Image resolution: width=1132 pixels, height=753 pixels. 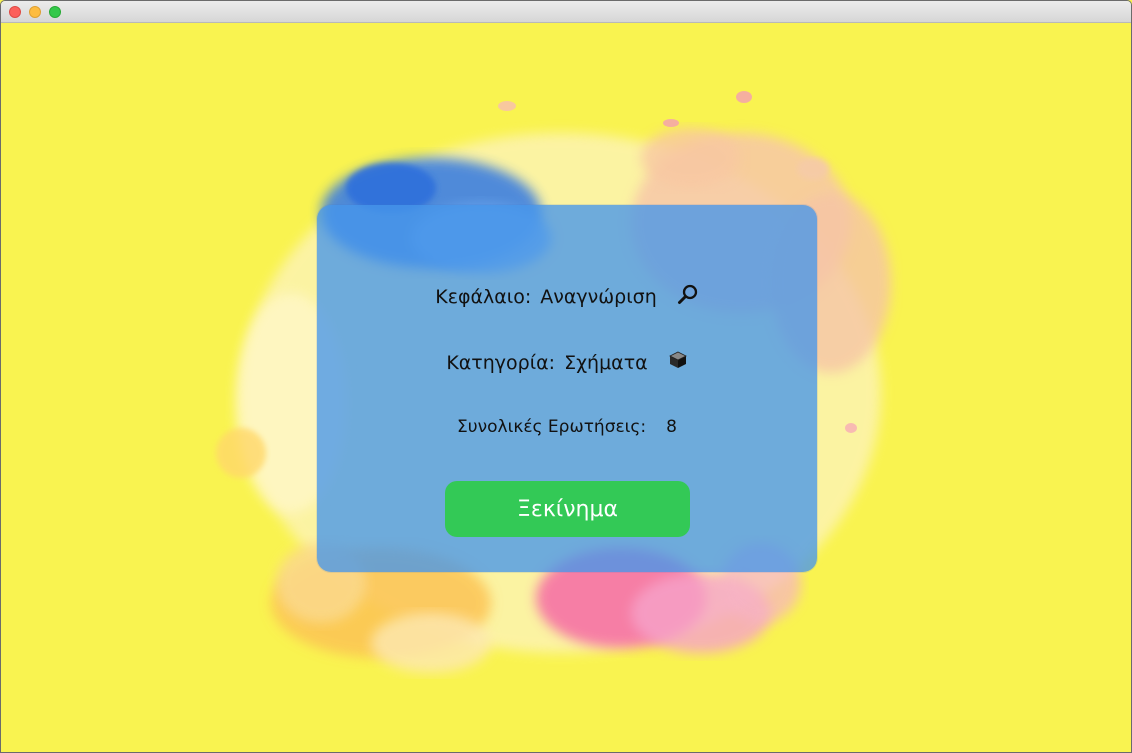 I want to click on title-bar, so click(x=566, y=12).